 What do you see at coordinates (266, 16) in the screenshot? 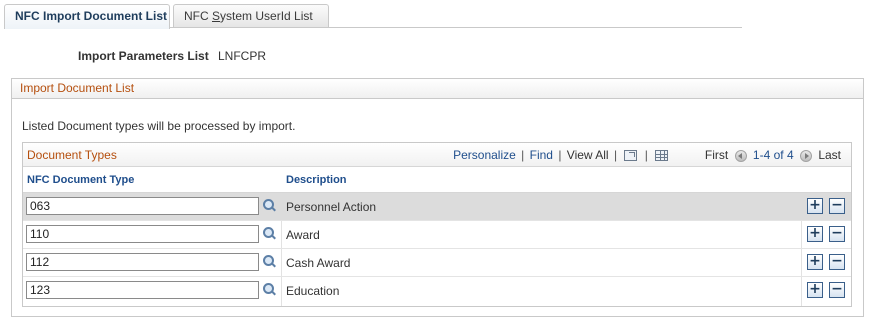
I see `tab-label-suffix: ystem UserId List` at bounding box center [266, 16].